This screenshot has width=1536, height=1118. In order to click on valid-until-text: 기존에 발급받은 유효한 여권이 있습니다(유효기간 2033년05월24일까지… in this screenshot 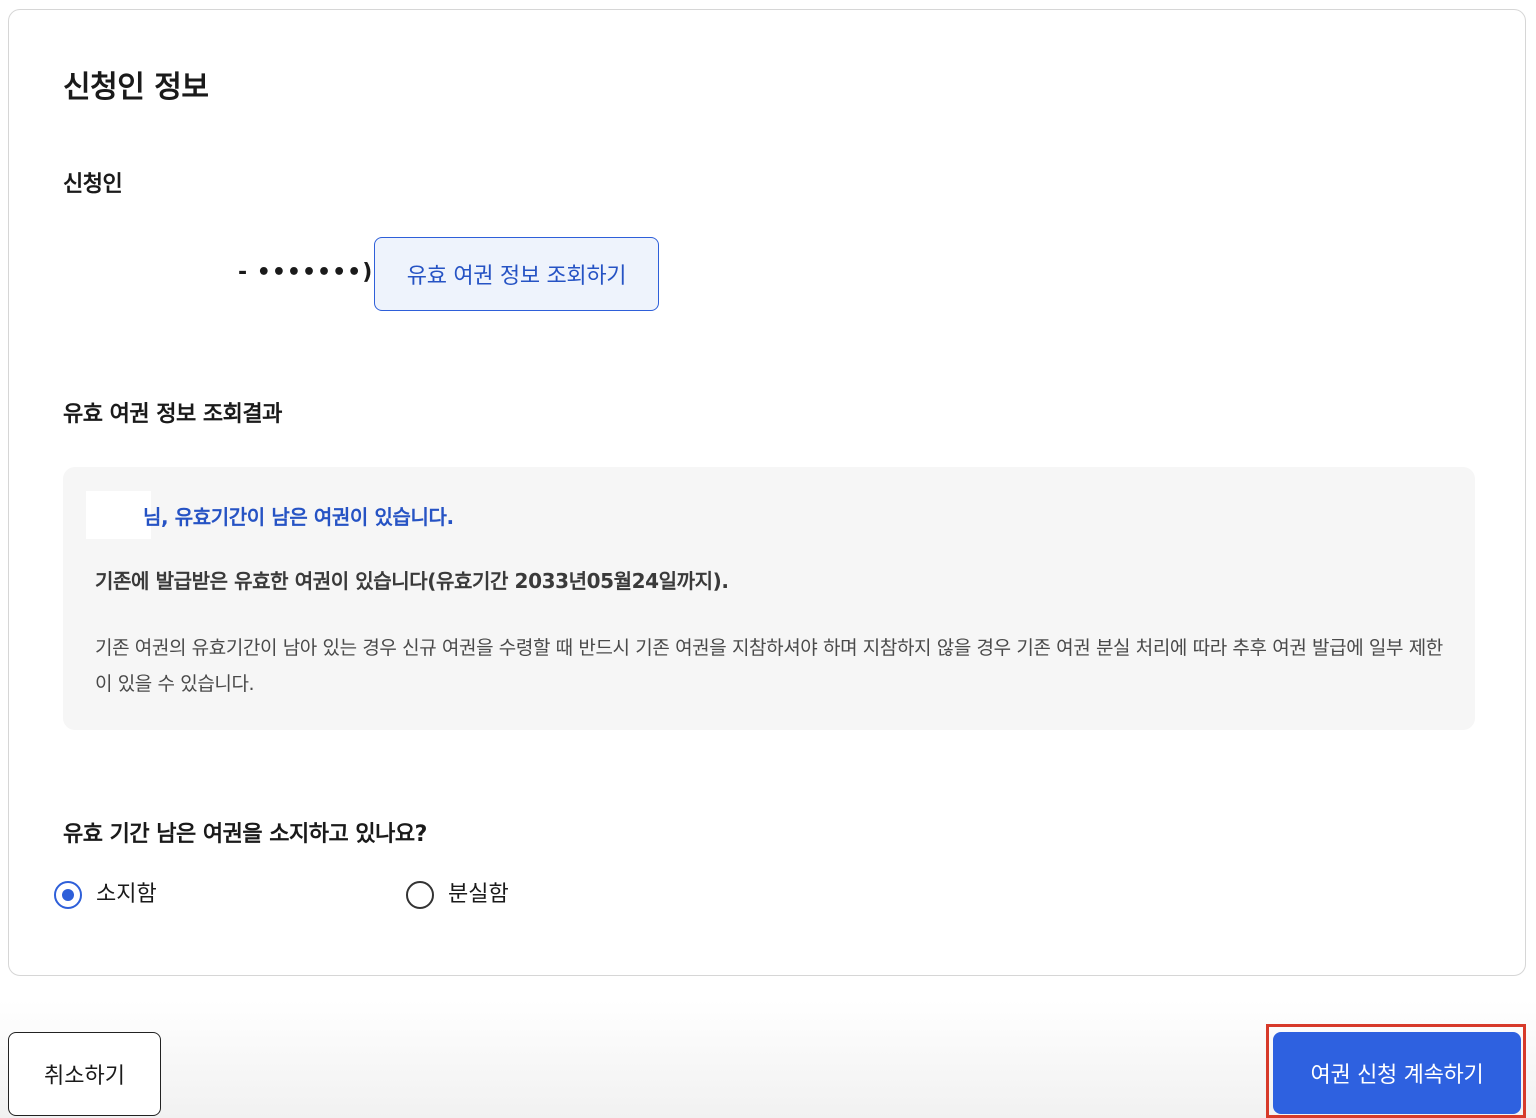, I will do `click(412, 581)`.